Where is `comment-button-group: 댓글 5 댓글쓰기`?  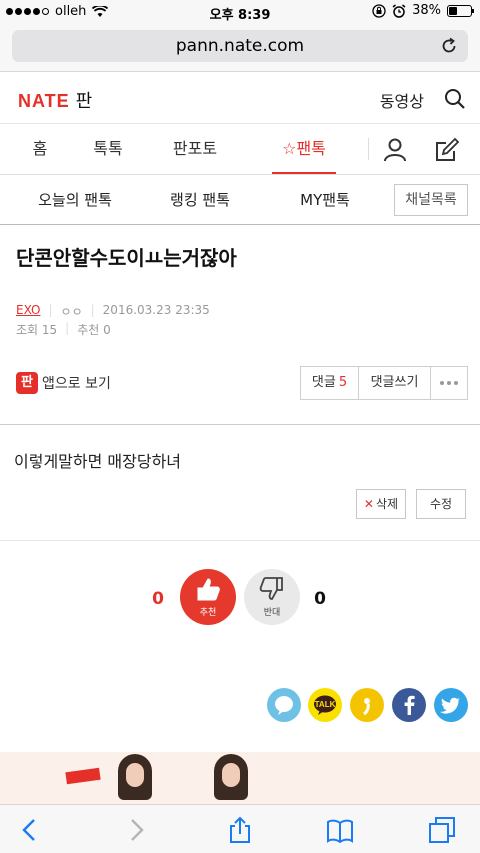
comment-button-group: 댓글 5 댓글쓰기 is located at coordinates (384, 383).